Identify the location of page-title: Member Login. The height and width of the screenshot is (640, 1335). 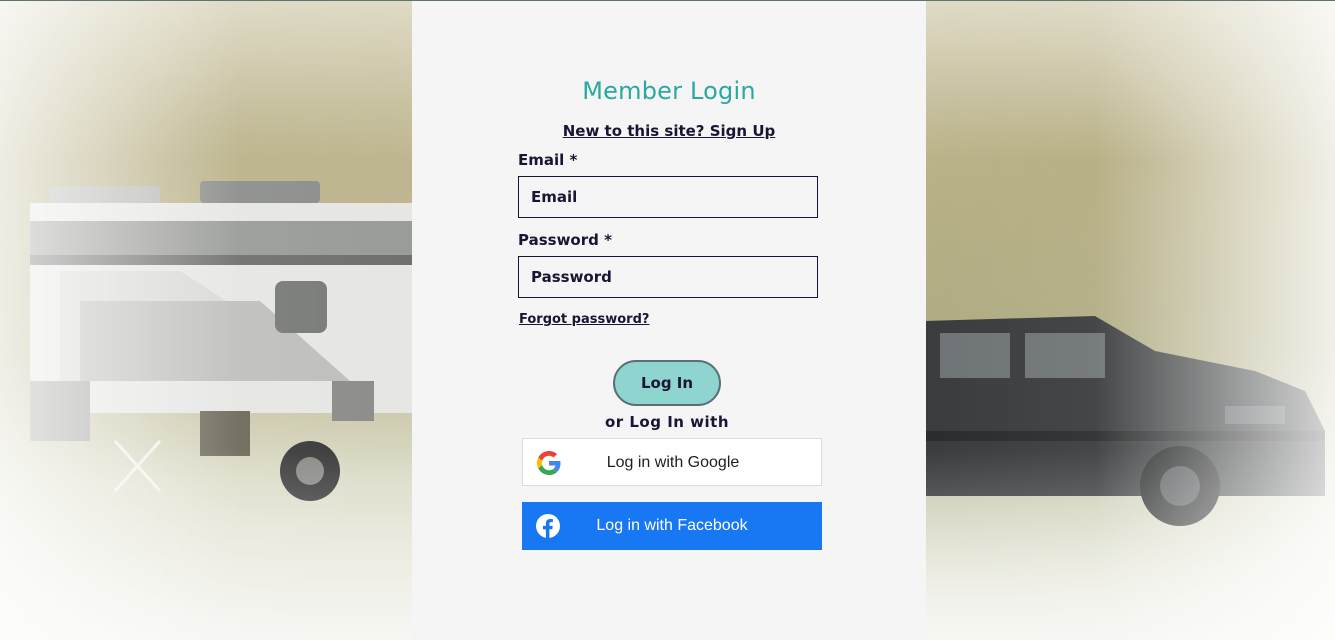
(669, 91).